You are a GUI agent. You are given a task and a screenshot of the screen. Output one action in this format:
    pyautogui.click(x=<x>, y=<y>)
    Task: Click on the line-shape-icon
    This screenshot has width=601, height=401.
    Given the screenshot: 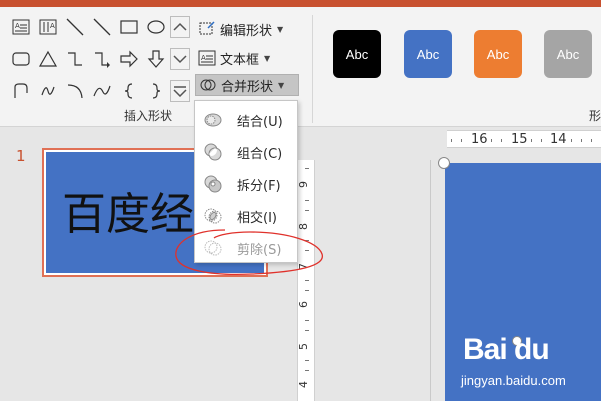 What is the action you would take?
    pyautogui.click(x=75, y=27)
    